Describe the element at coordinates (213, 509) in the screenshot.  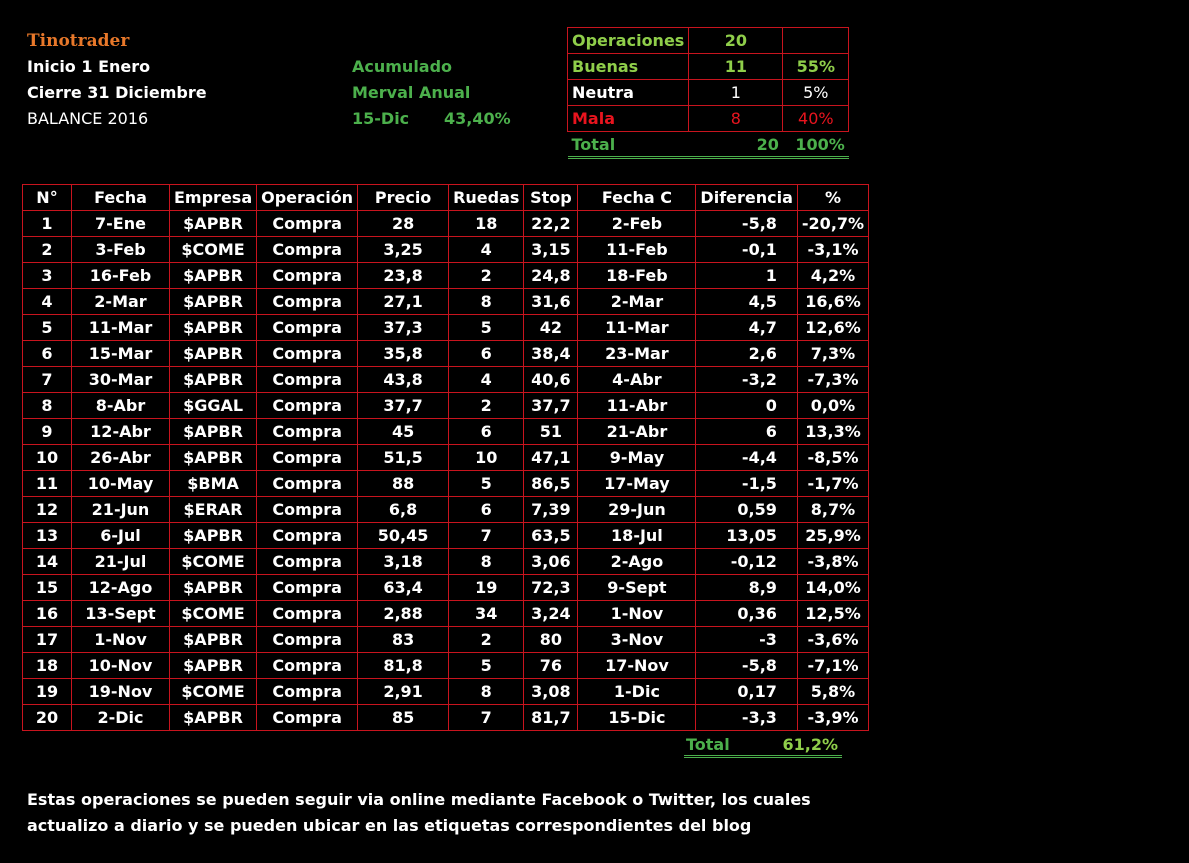
I see `table-cell: $ERAR` at that location.